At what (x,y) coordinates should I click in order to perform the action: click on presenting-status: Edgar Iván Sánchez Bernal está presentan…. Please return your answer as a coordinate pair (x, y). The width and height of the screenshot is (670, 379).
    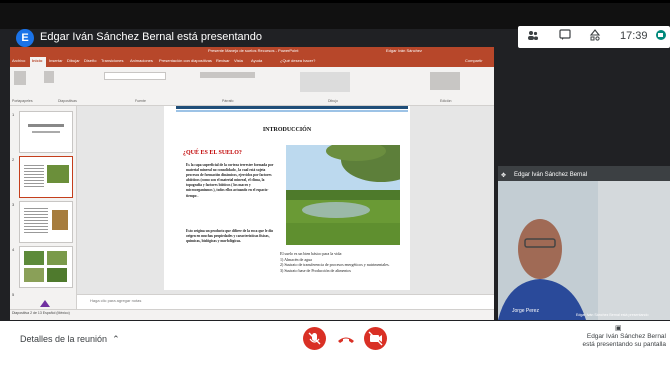
    Looking at the image, I should click on (624, 340).